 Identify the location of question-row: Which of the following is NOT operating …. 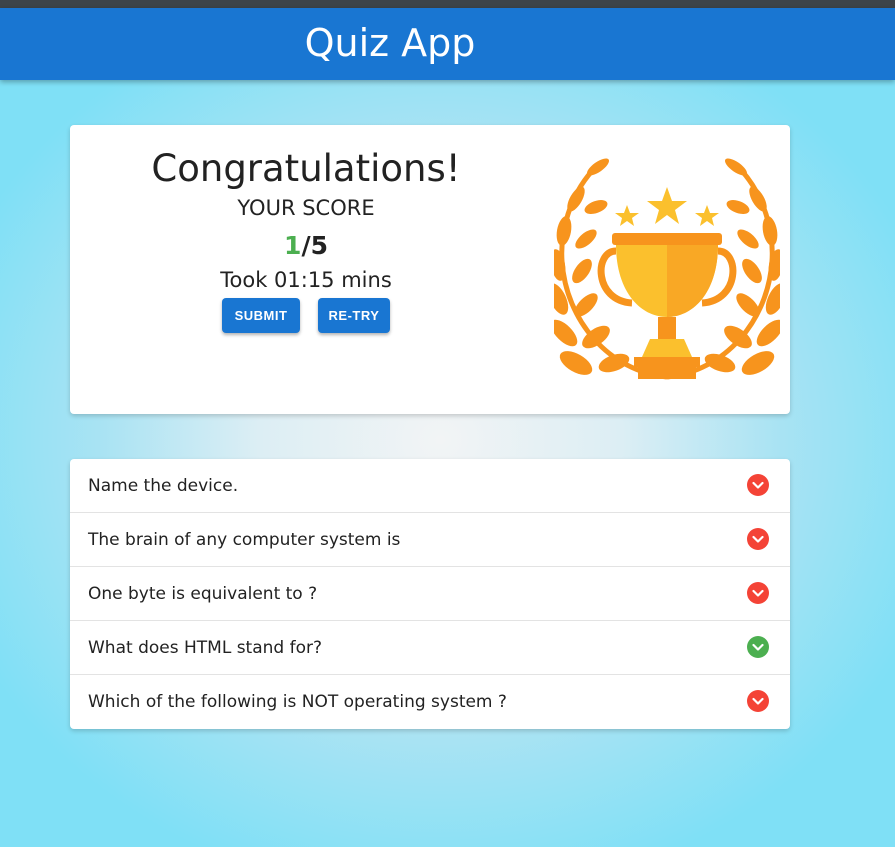
(430, 702).